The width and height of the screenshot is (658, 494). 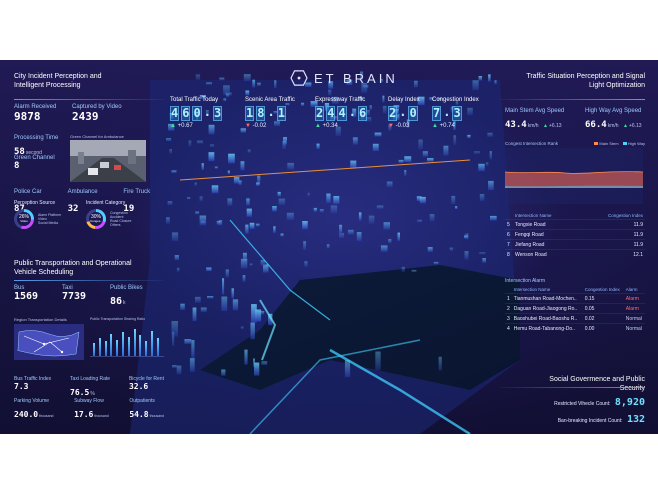 I want to click on source-donut-chart: 26% Video, so click(x=24, y=219).